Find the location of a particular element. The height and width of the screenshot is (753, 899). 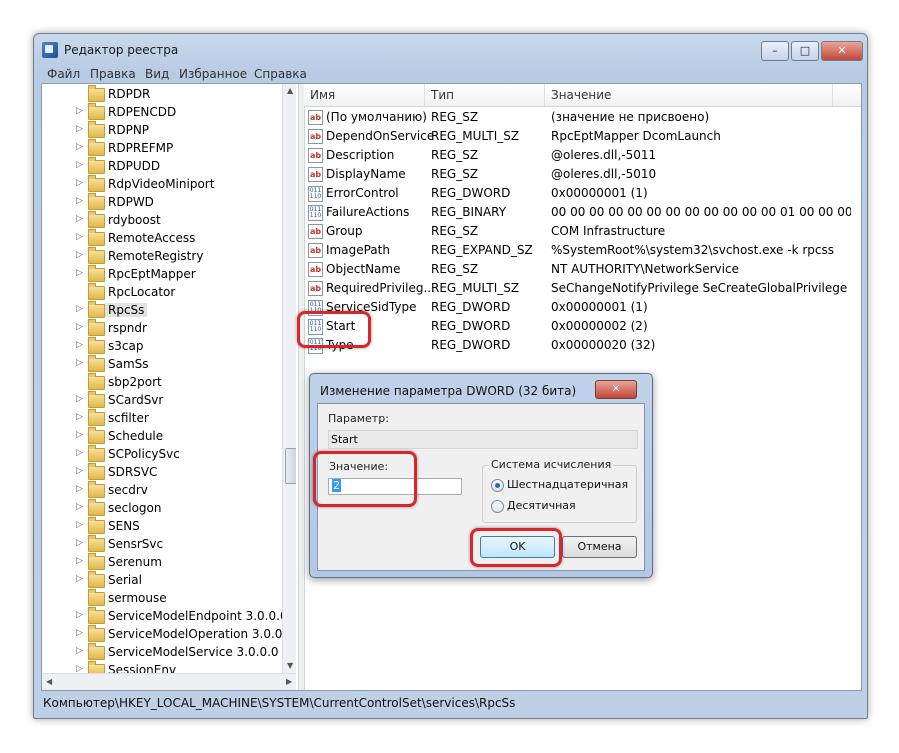

dialog-close-button: ✕ is located at coordinates (616, 389).